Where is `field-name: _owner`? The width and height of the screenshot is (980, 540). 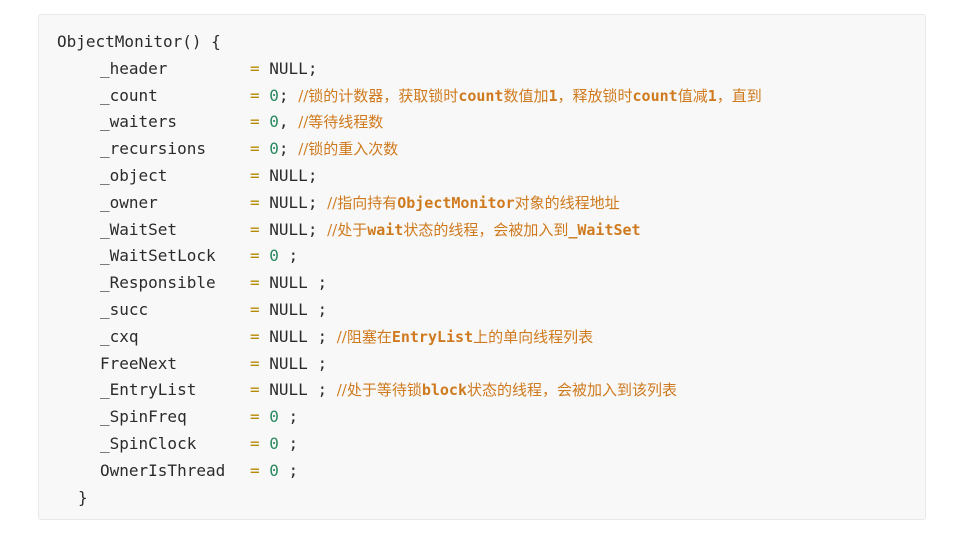 field-name: _owner is located at coordinates (129, 202).